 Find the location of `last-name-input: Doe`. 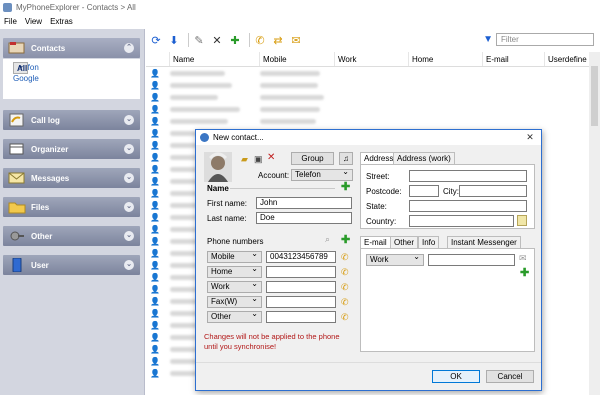

last-name-input: Doe is located at coordinates (304, 218).